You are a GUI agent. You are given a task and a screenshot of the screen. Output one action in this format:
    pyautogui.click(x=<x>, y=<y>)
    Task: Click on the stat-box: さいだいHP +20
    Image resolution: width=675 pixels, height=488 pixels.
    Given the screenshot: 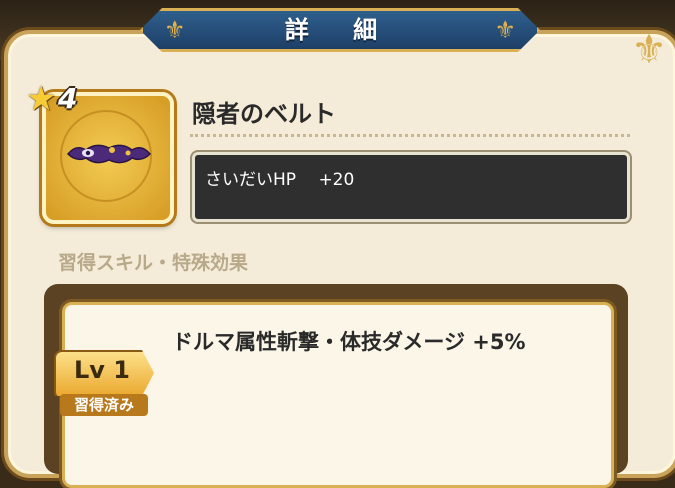 What is the action you would take?
    pyautogui.click(x=411, y=187)
    